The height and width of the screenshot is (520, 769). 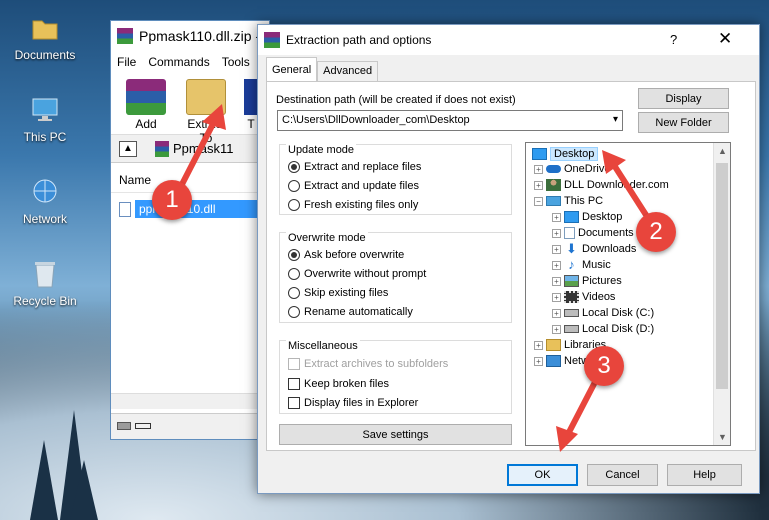 What do you see at coordinates (683, 98) in the screenshot?
I see `display-button: Display` at bounding box center [683, 98].